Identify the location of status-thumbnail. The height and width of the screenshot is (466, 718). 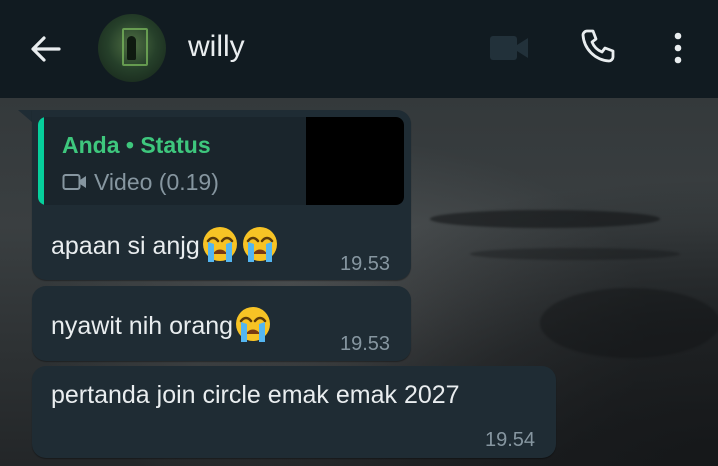
(355, 161).